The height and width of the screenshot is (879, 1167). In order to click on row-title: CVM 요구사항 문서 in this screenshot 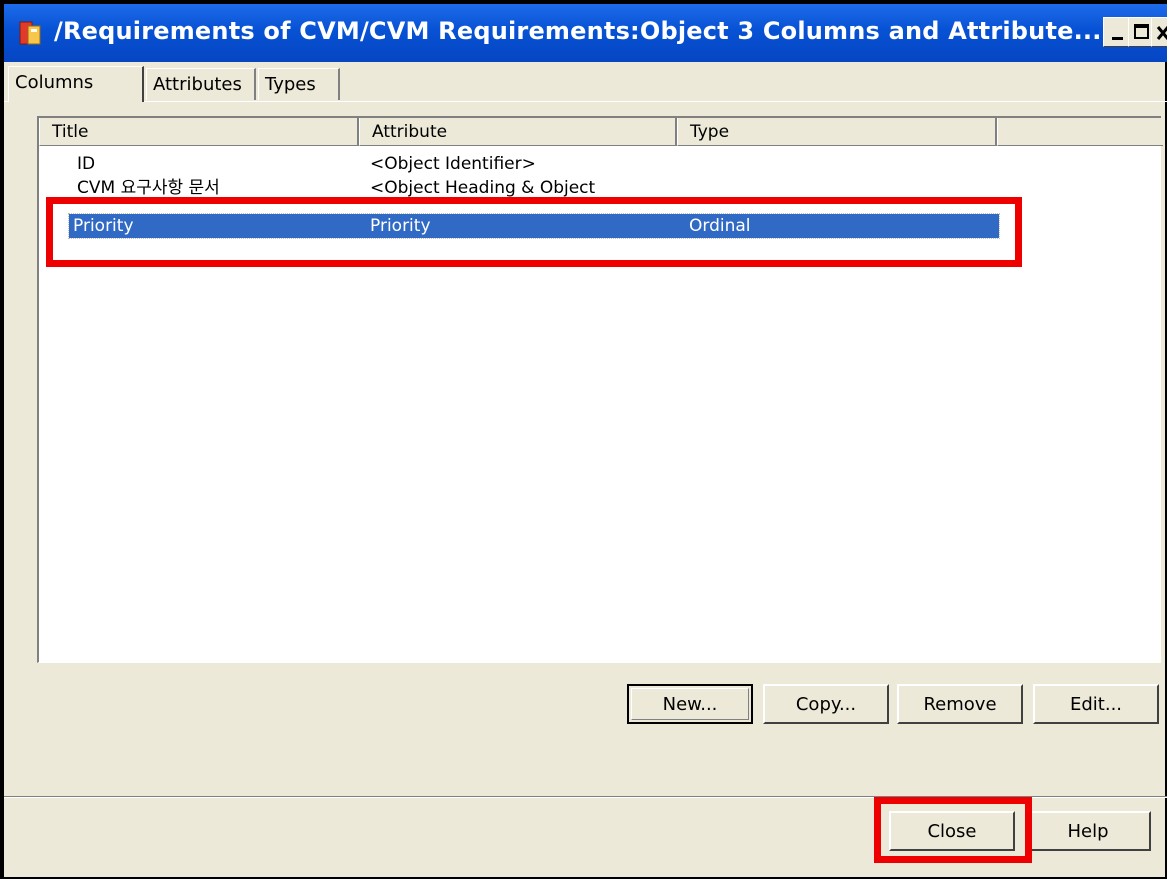, I will do `click(148, 188)`.